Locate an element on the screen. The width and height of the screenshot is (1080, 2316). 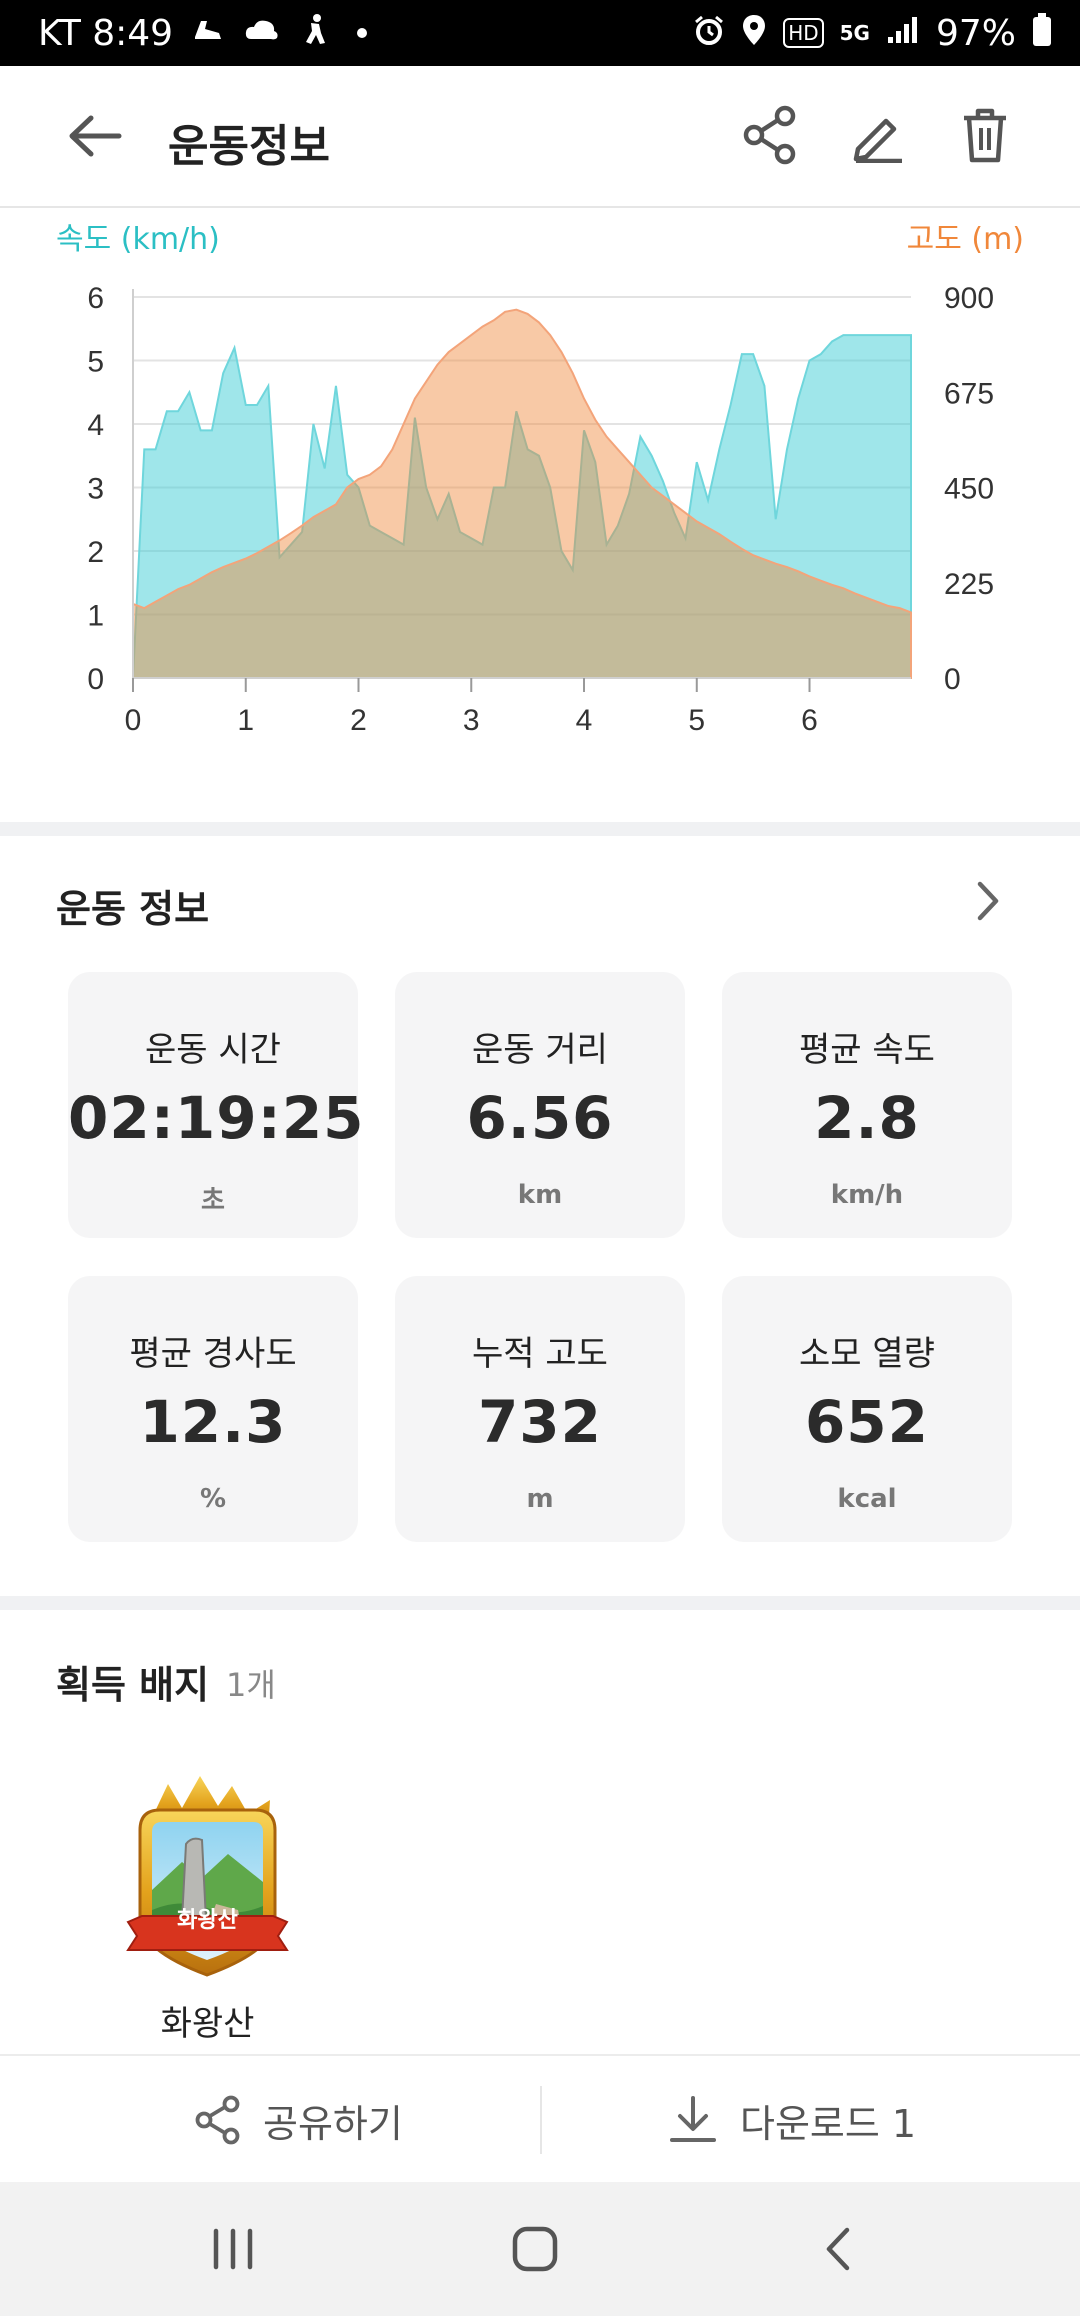
stat-label: 평균 속도 is located at coordinates (867, 1050).